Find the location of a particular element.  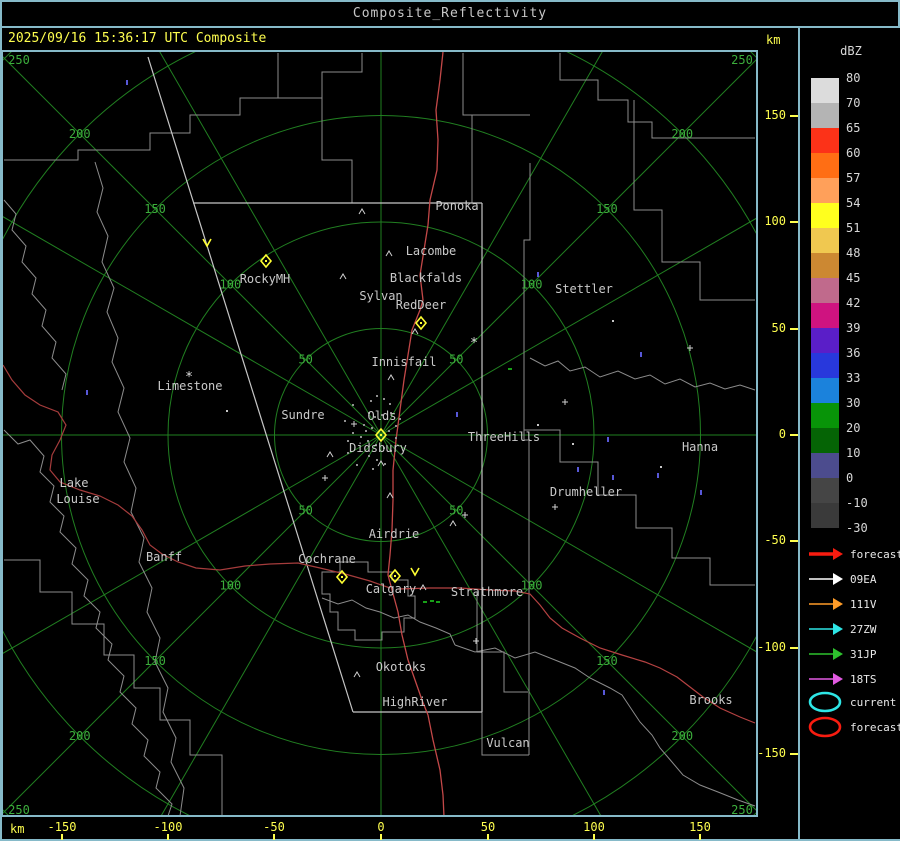

colorbar-scale-label: 42 is located at coordinates (853, 303).